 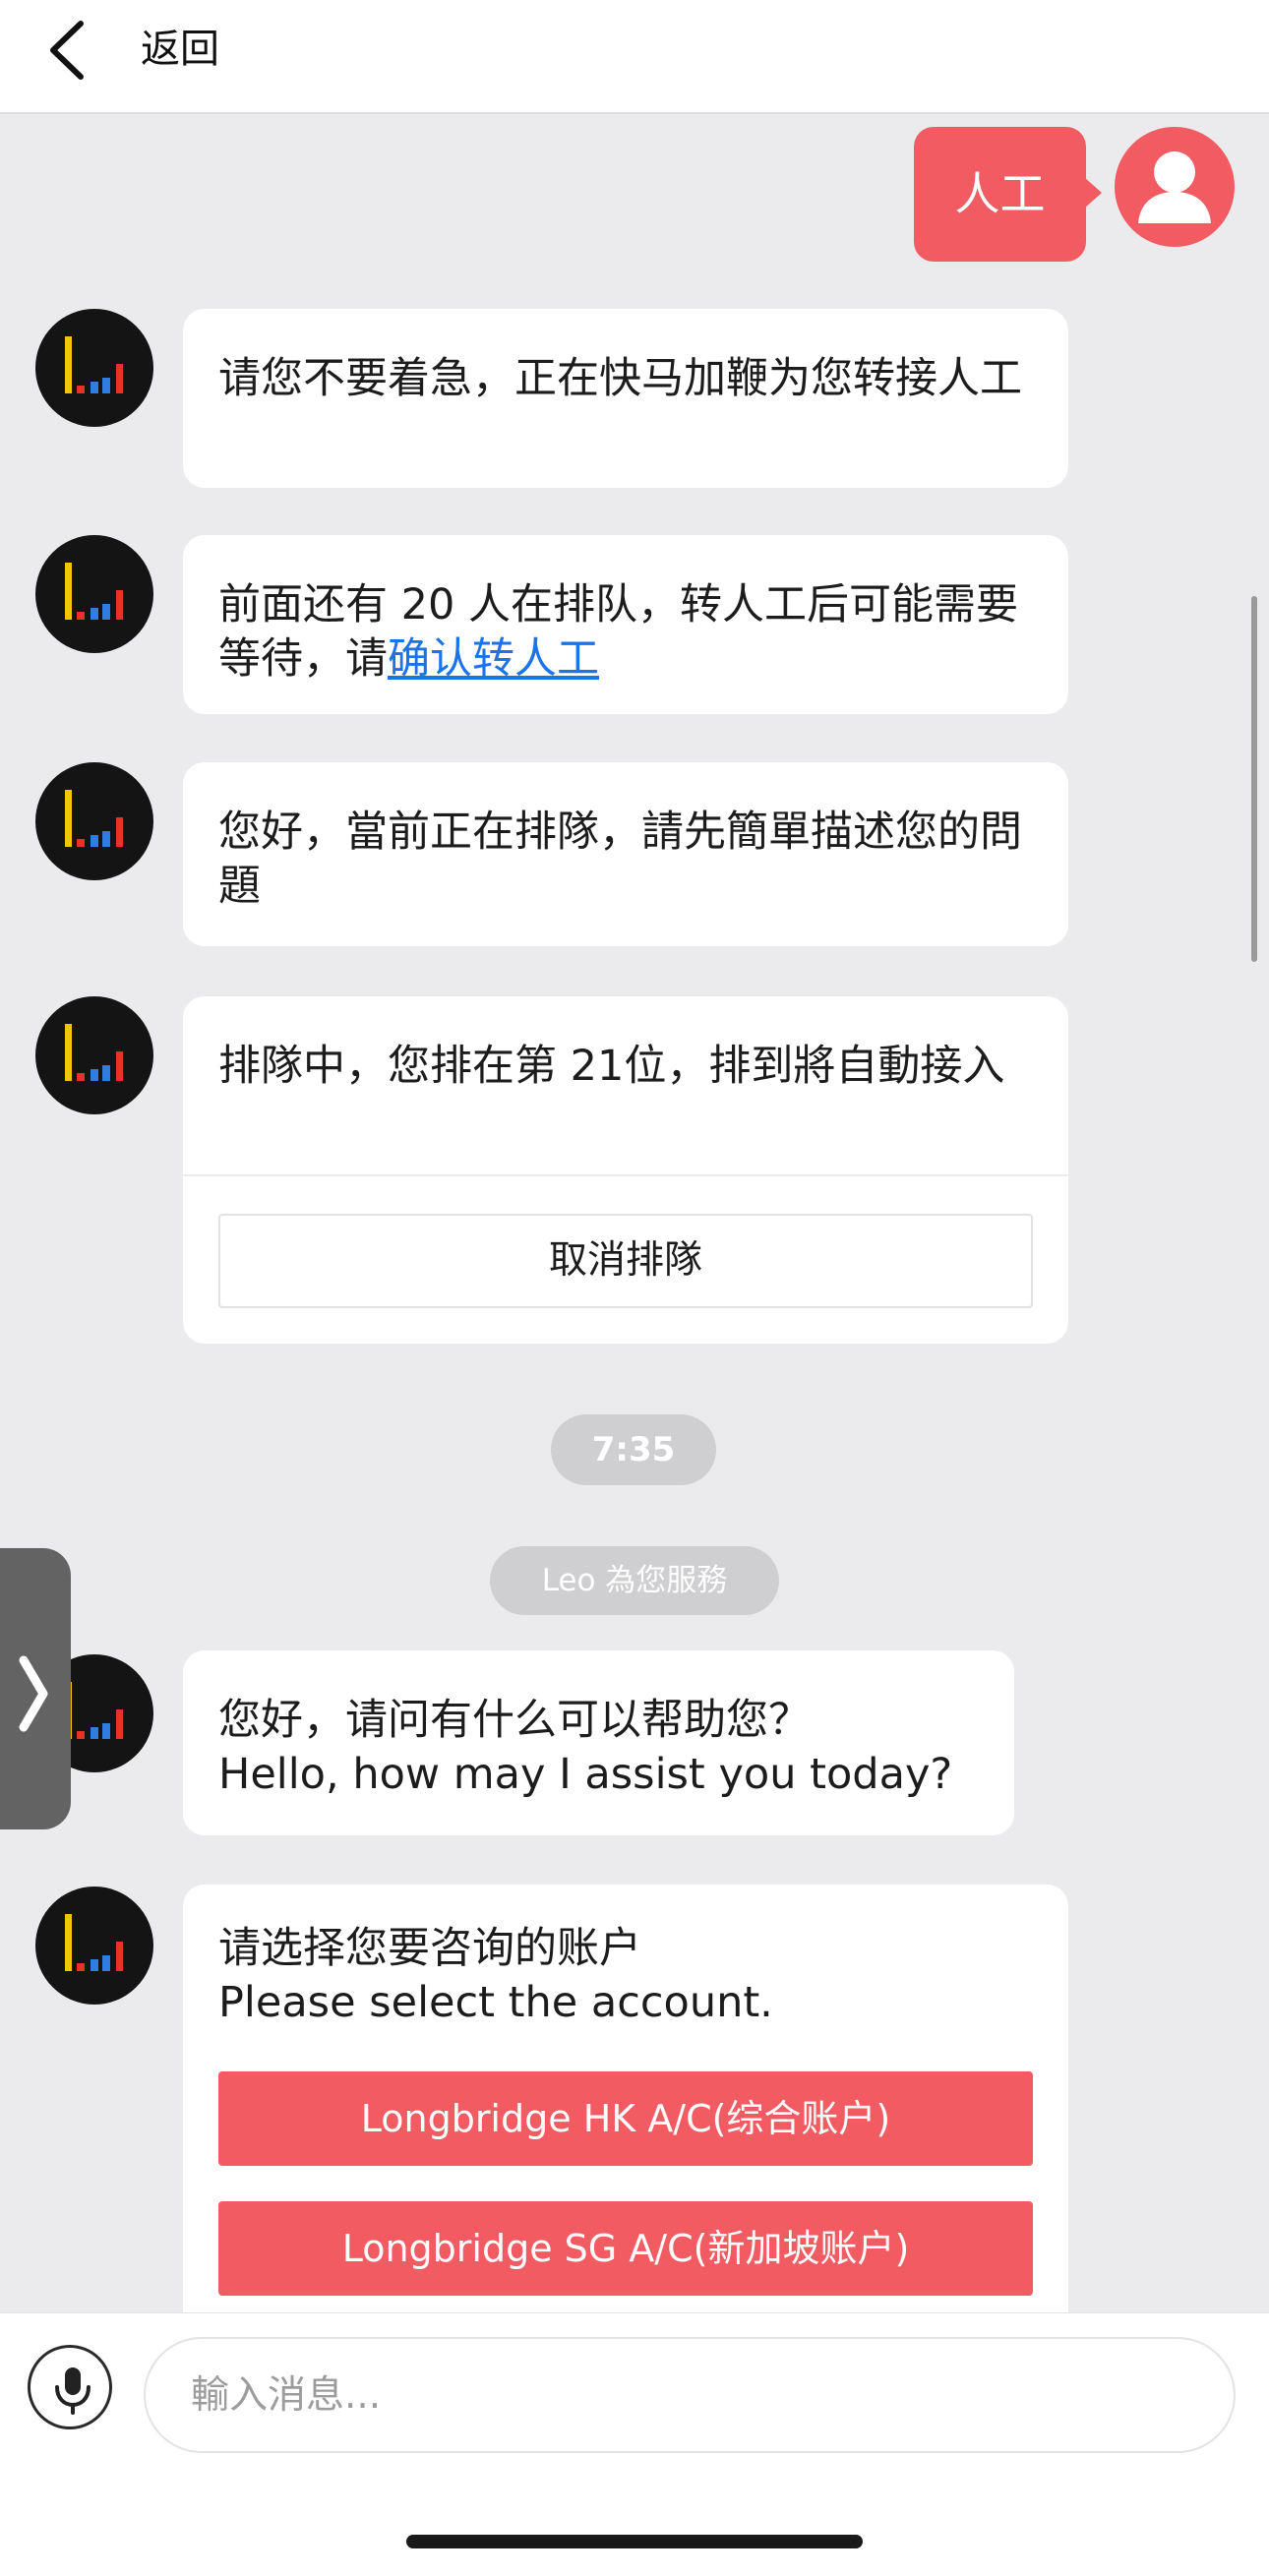 I want to click on message-text-prefix: 前面还有 20 人在排队，转人工后可能需要等待，请, so click(x=618, y=632).